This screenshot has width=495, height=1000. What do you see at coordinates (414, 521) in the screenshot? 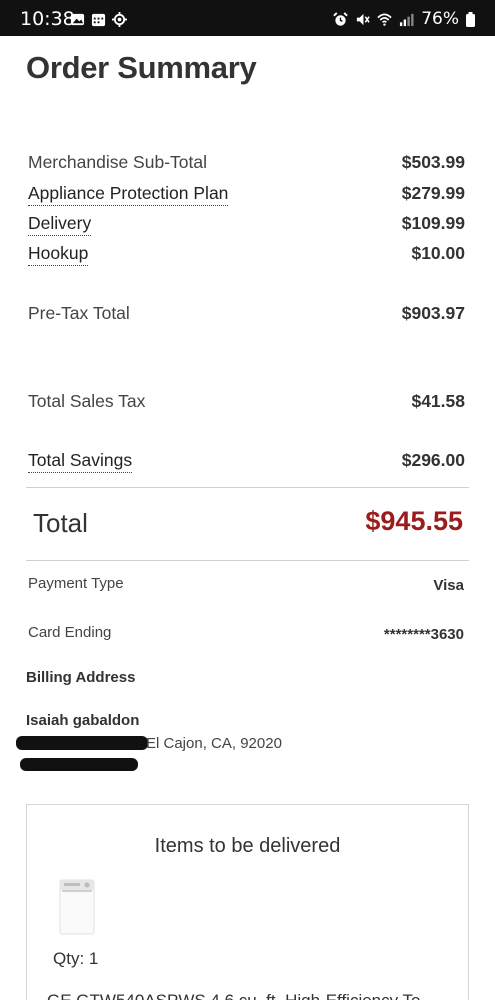
I see `total-value: $945.55` at bounding box center [414, 521].